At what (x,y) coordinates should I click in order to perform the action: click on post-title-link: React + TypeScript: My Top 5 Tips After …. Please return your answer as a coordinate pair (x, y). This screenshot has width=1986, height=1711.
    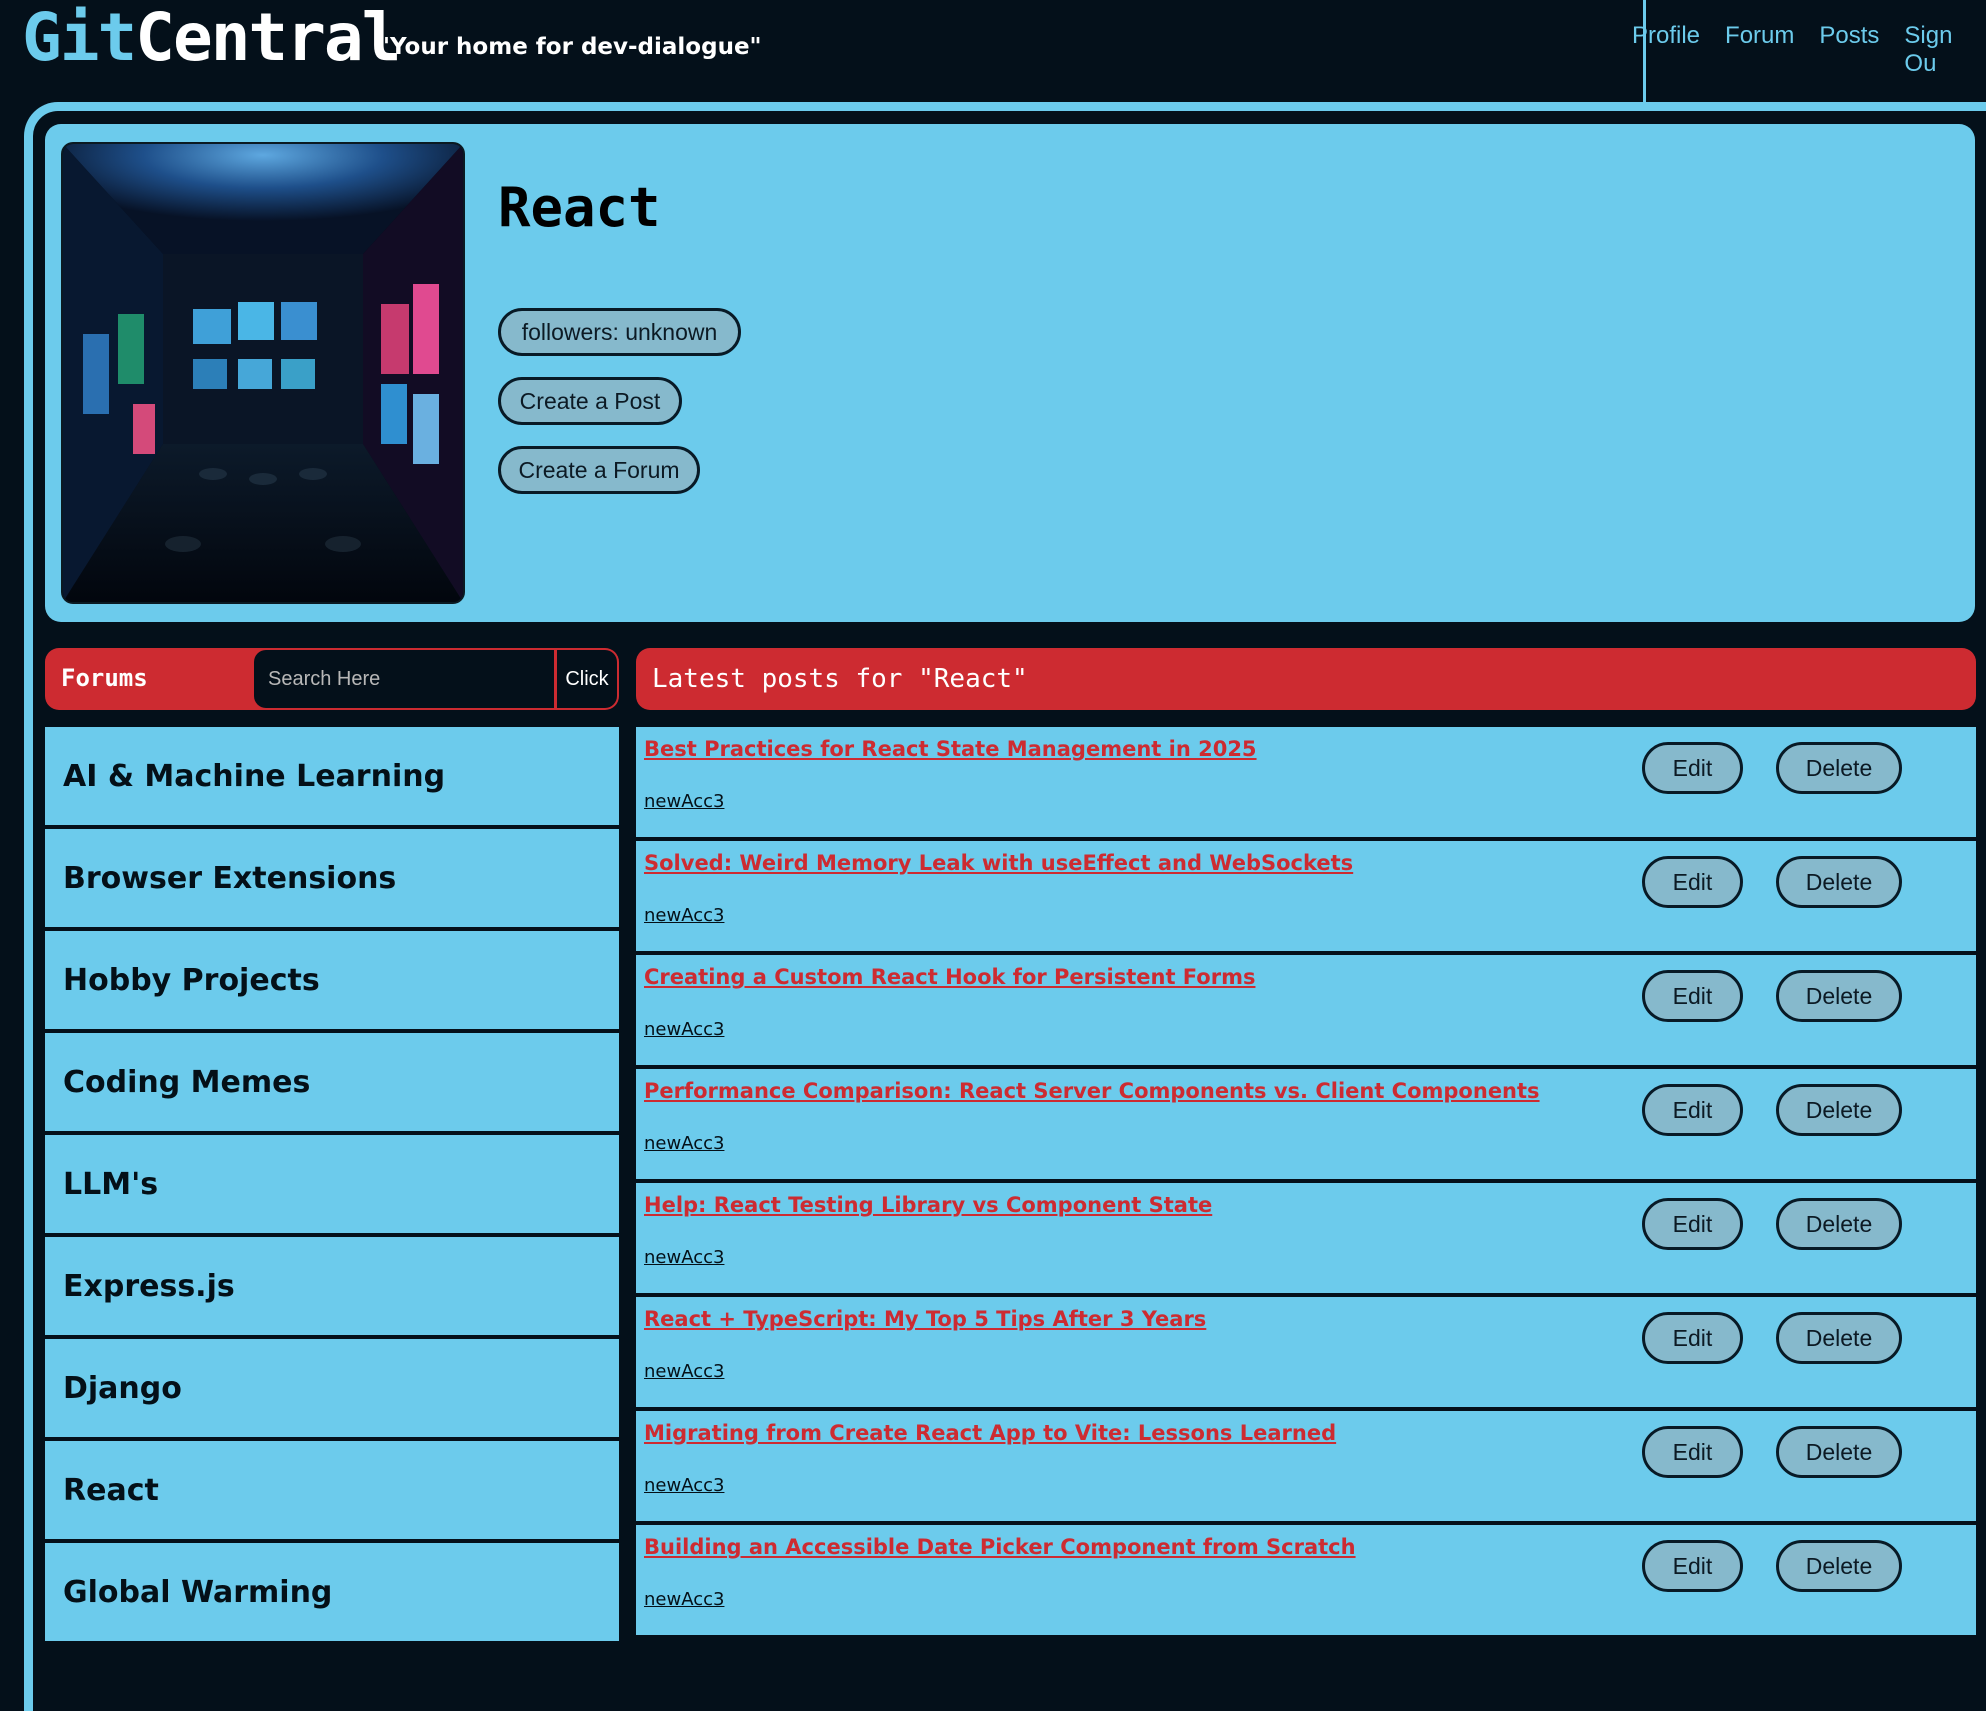
    Looking at the image, I should click on (925, 1319).